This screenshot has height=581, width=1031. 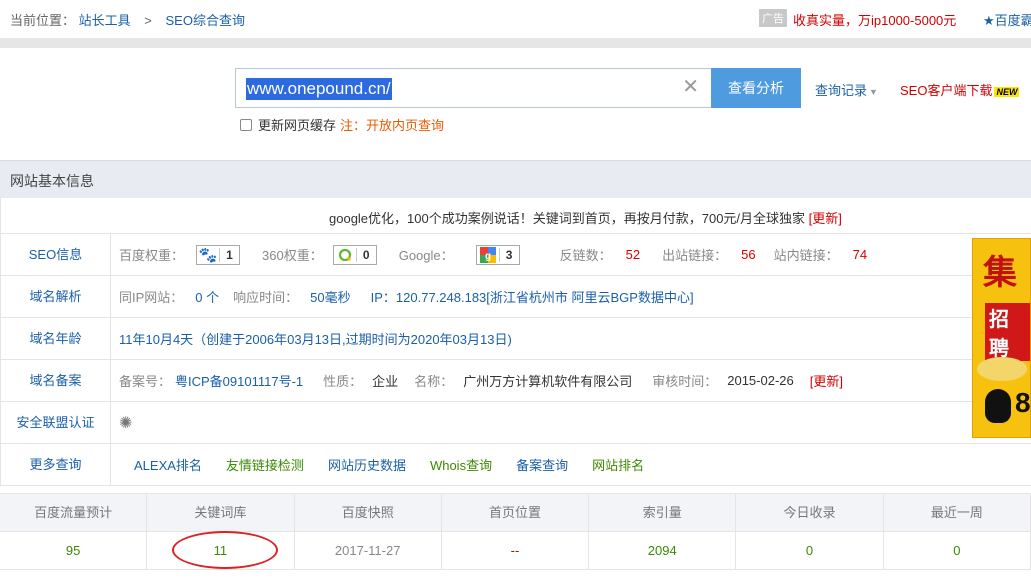 What do you see at coordinates (874, 19) in the screenshot?
I see `ad-link: 收真实量，万ip1000-5000元` at bounding box center [874, 19].